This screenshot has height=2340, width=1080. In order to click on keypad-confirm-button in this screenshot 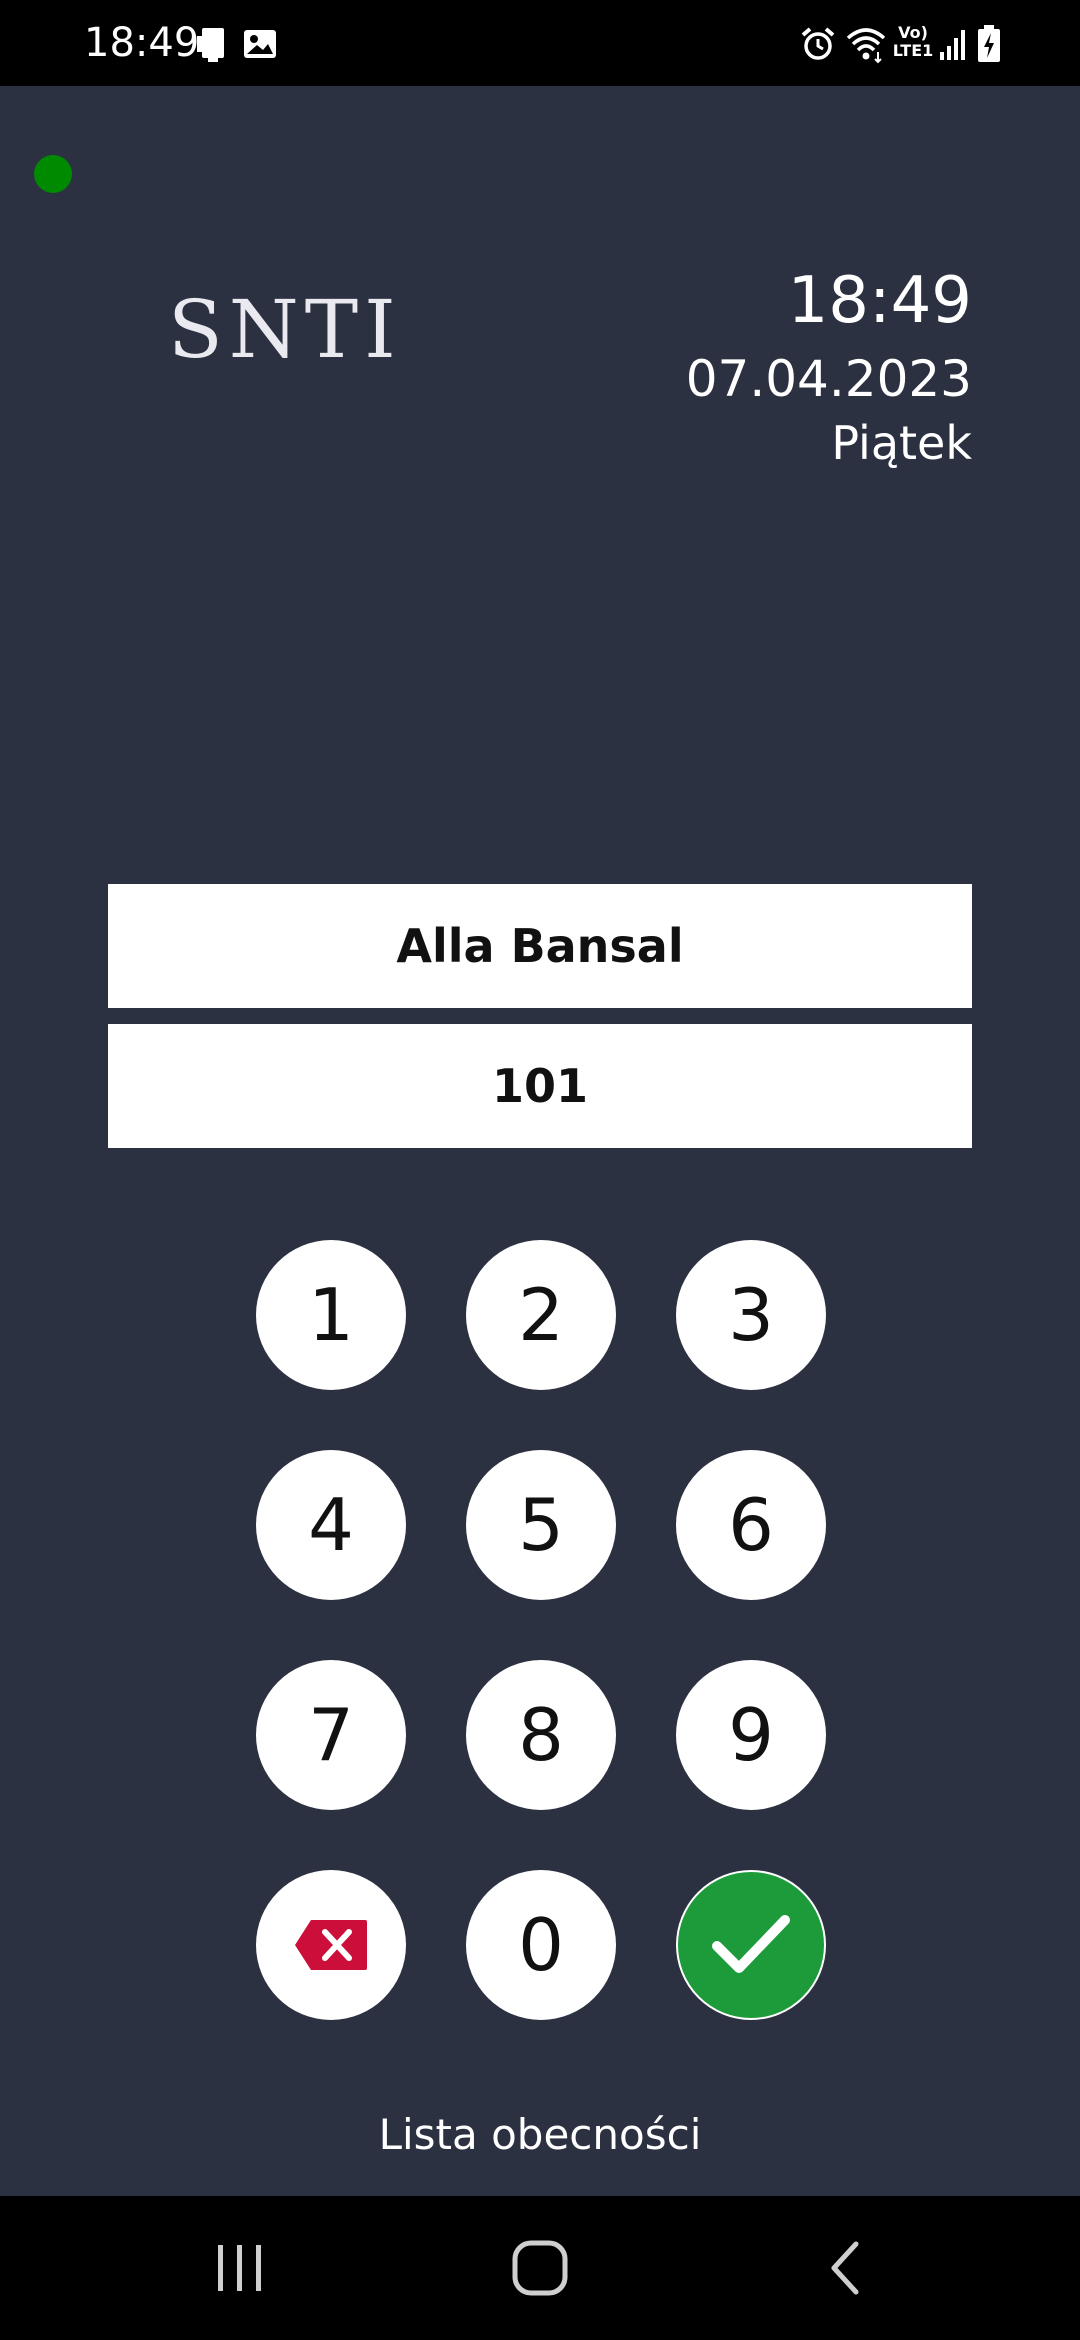, I will do `click(751, 1945)`.